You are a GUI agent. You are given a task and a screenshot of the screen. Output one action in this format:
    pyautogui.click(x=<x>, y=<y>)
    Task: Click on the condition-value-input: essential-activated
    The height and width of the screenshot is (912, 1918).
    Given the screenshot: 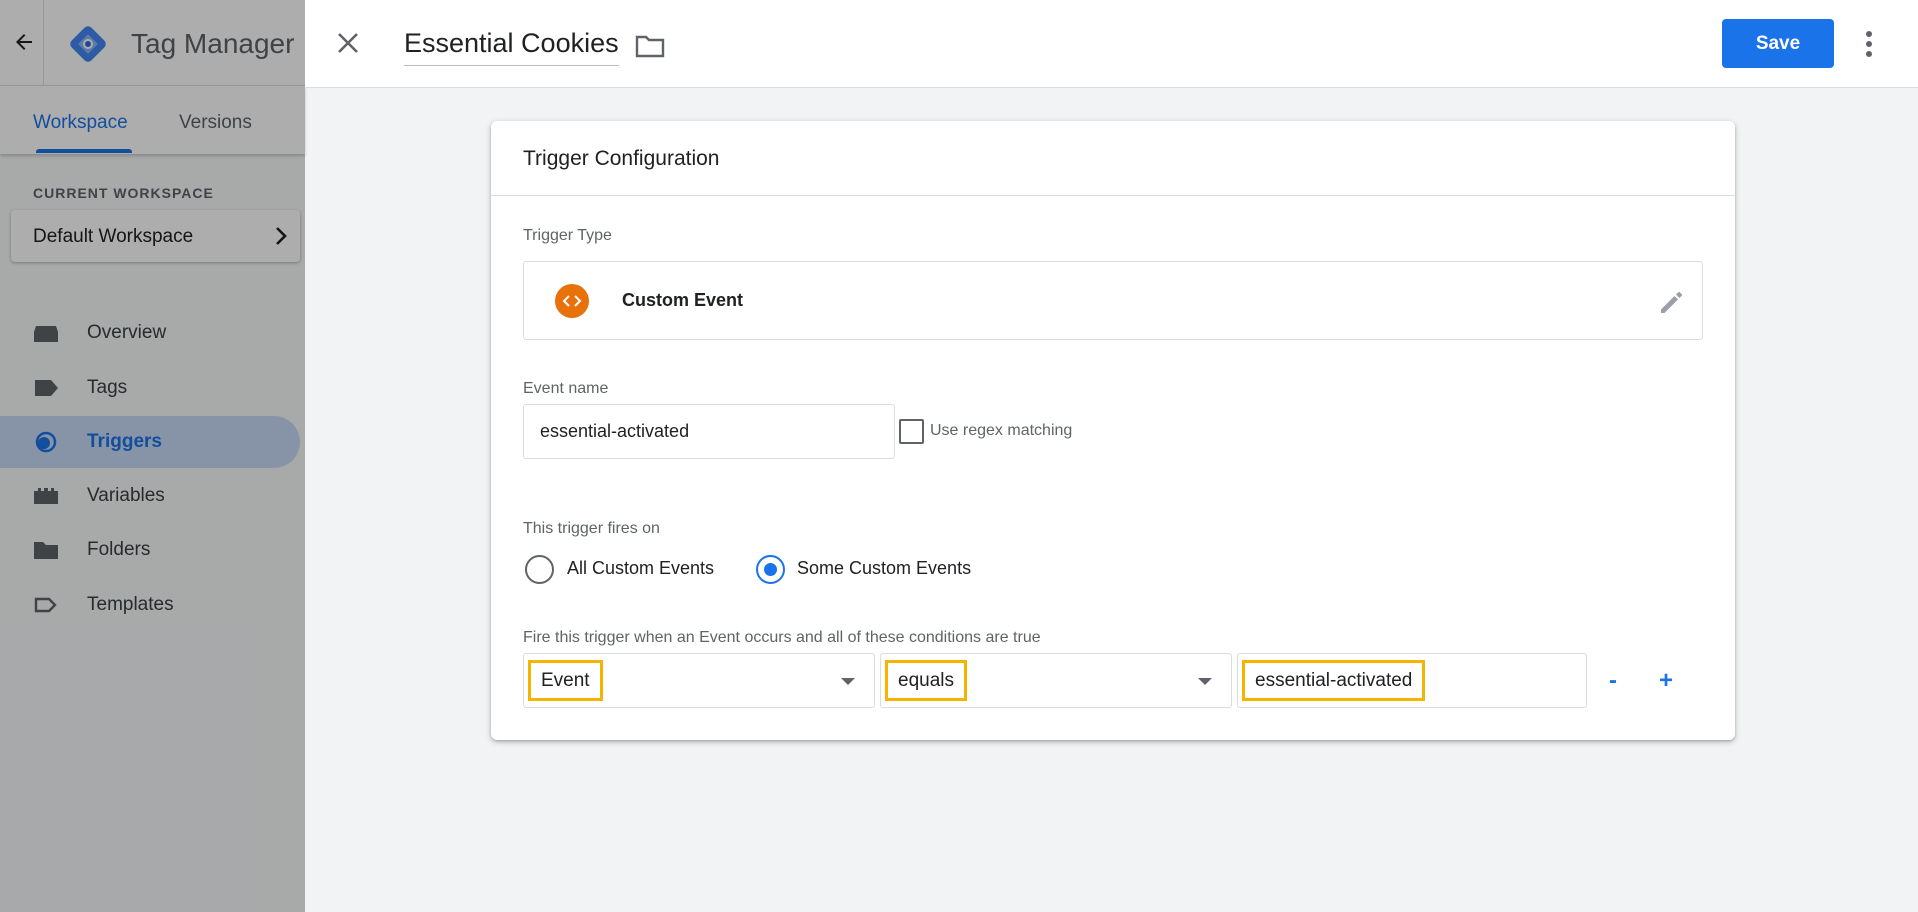 What is the action you would take?
    pyautogui.click(x=1412, y=680)
    